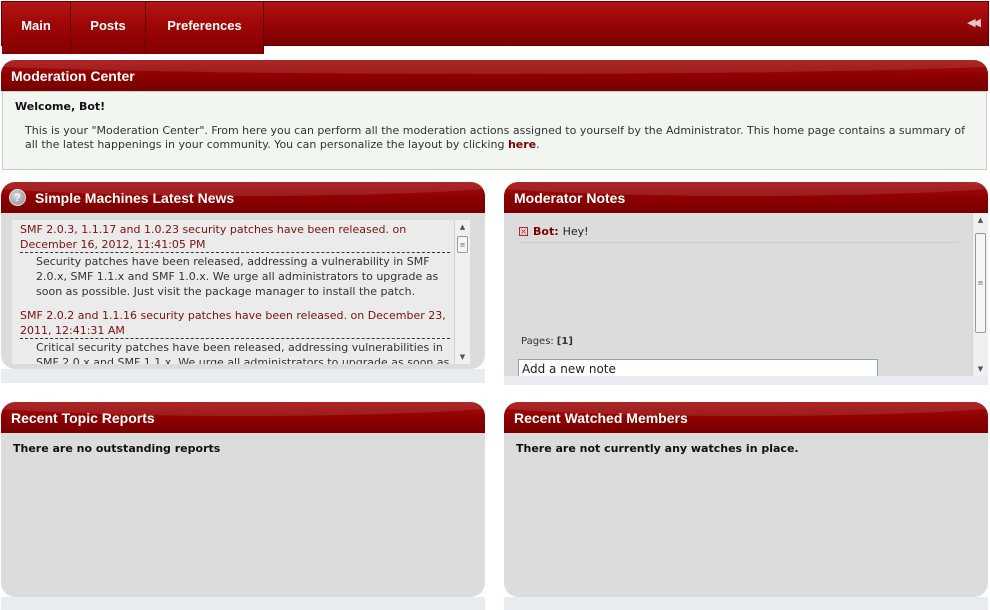 This screenshot has height=610, width=990. I want to click on reports-title: Recent Topic Reports, so click(83, 417).